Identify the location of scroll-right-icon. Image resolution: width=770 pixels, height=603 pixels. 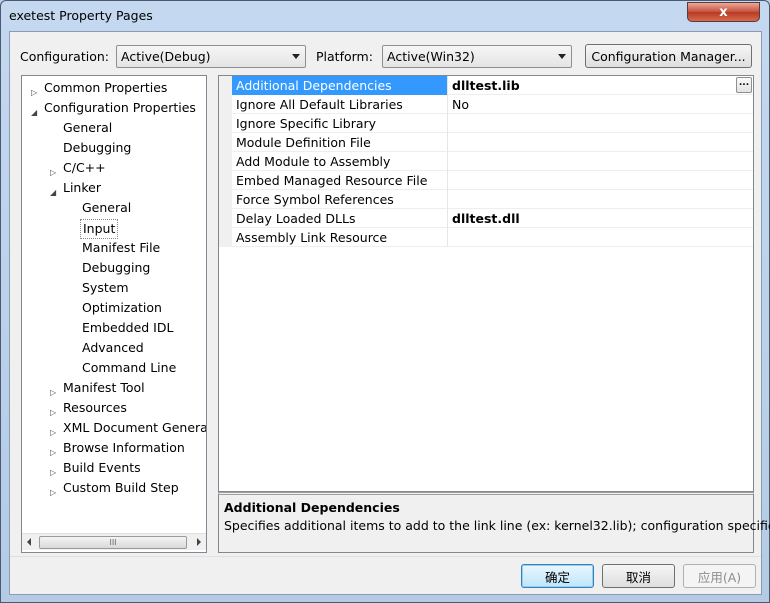
(199, 542).